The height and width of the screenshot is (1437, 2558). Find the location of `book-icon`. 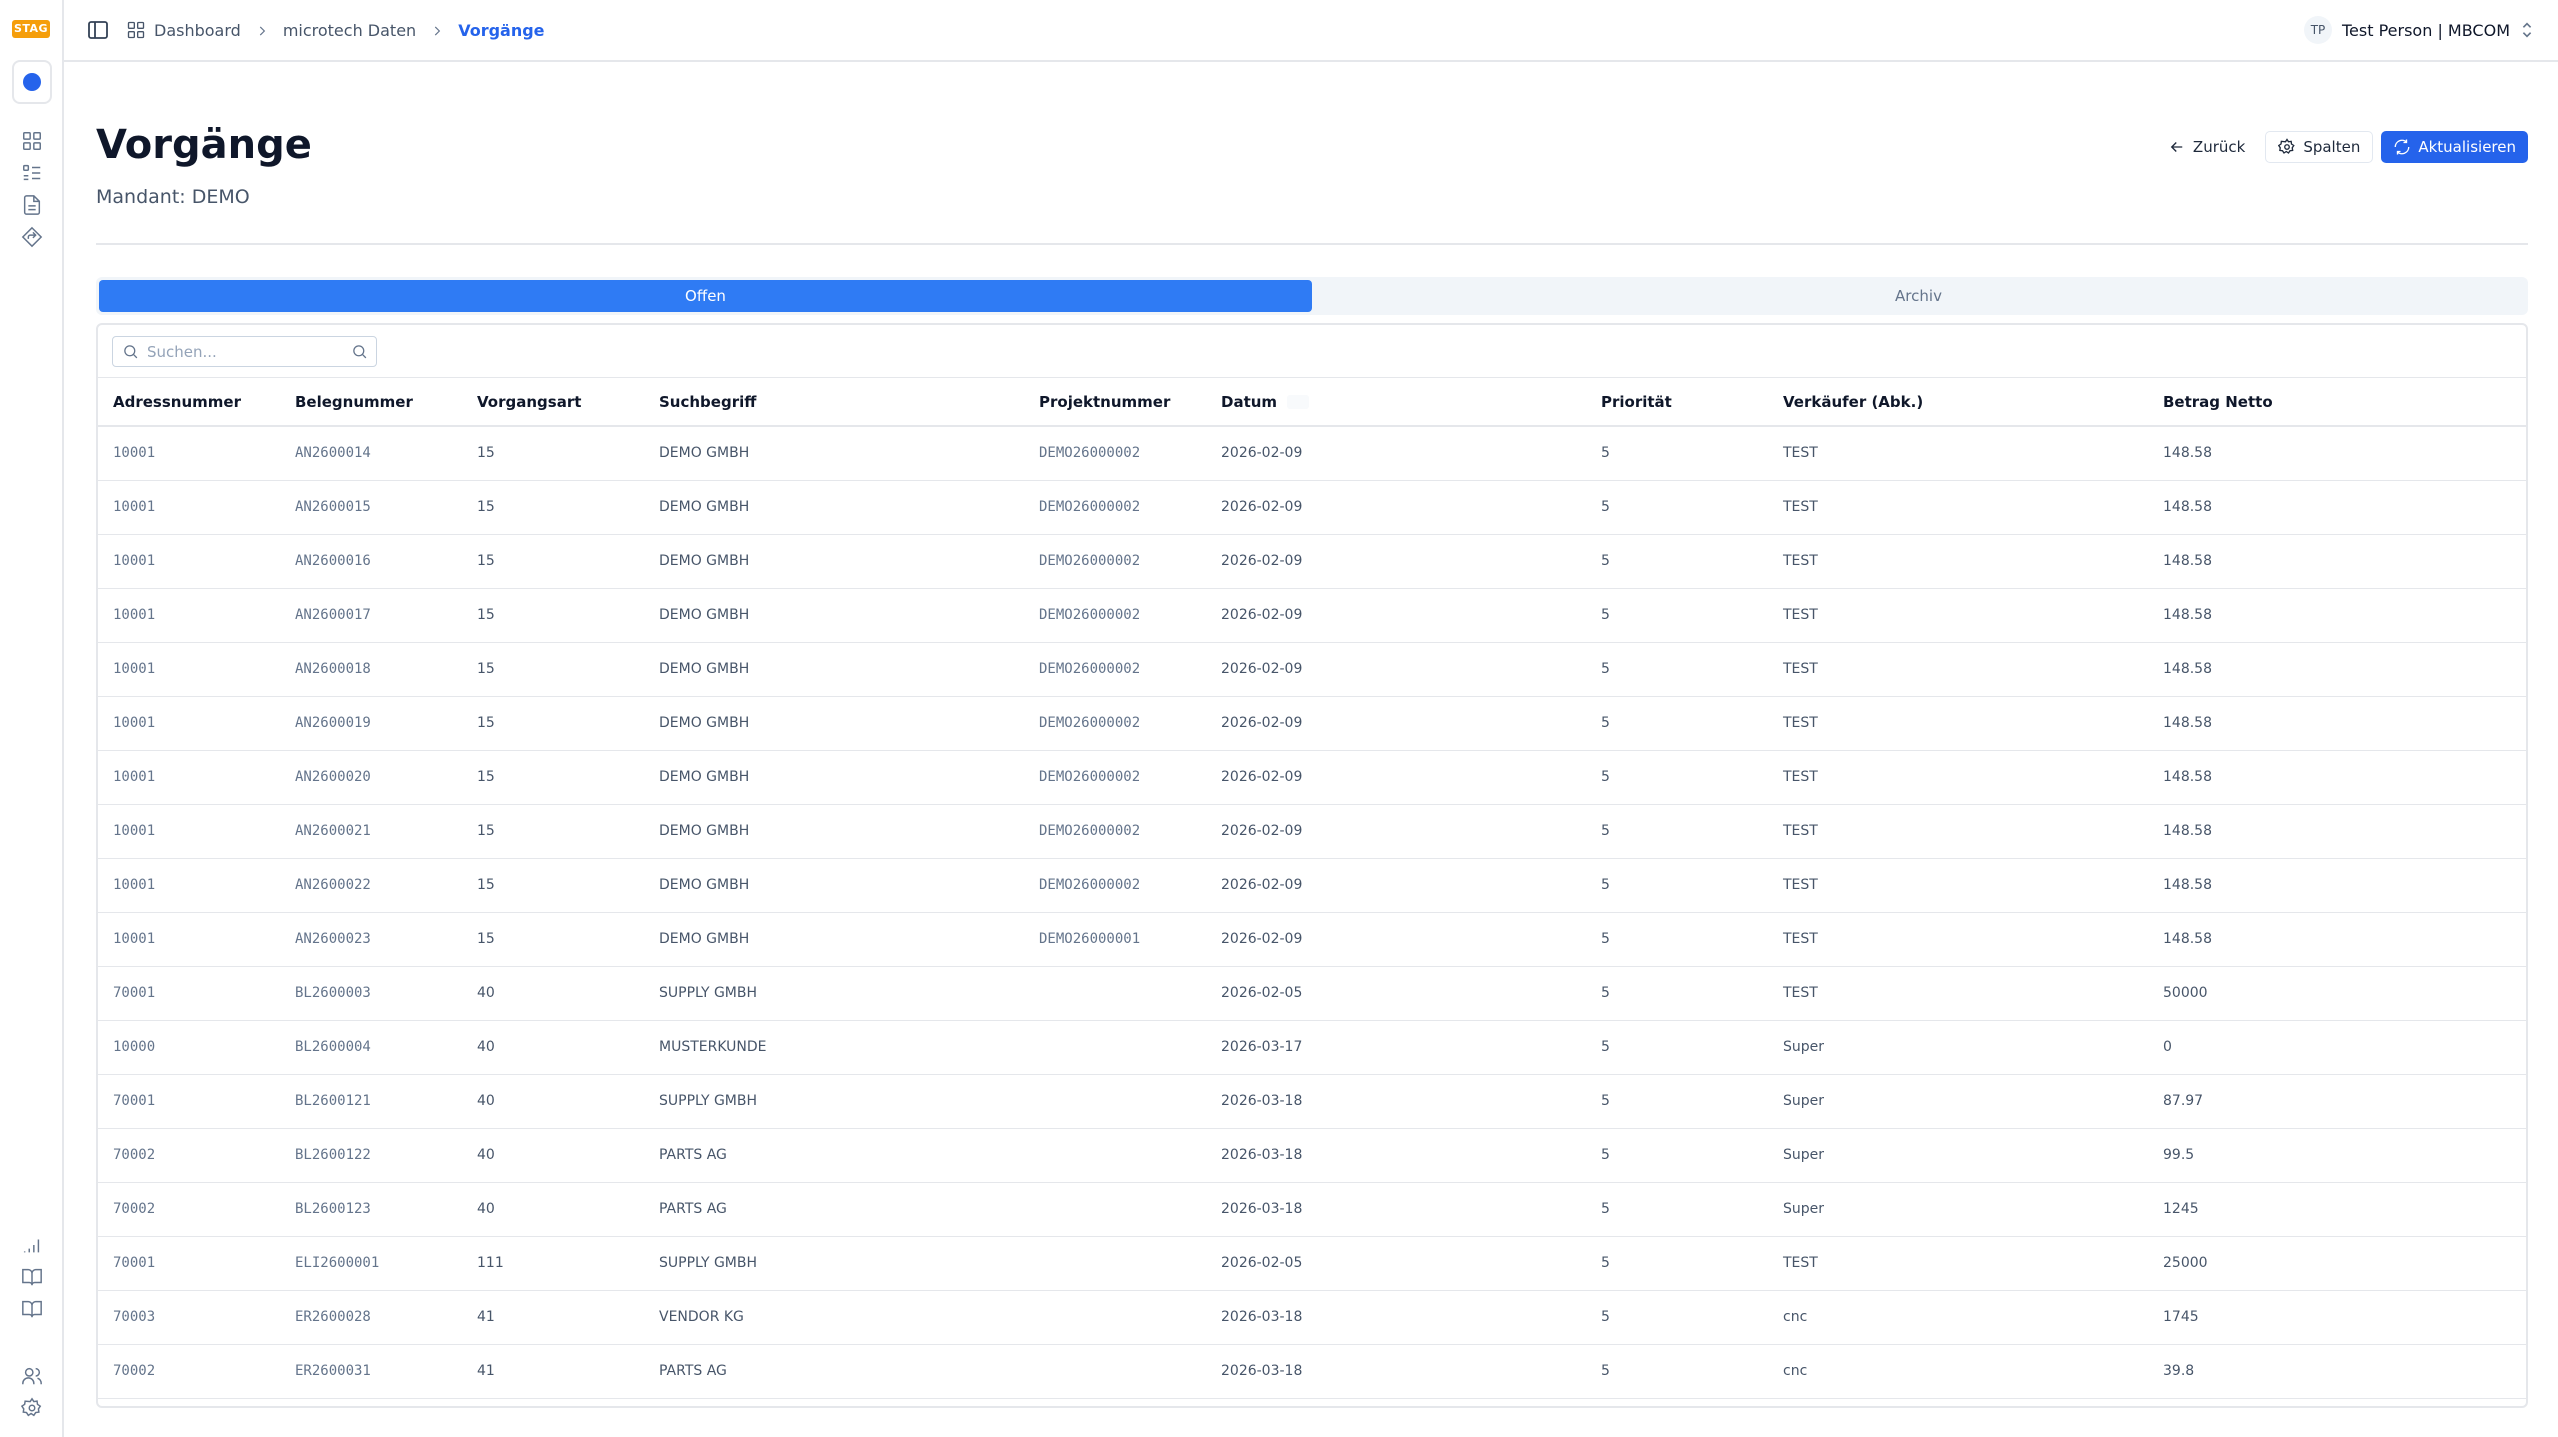

book-icon is located at coordinates (32, 1309).